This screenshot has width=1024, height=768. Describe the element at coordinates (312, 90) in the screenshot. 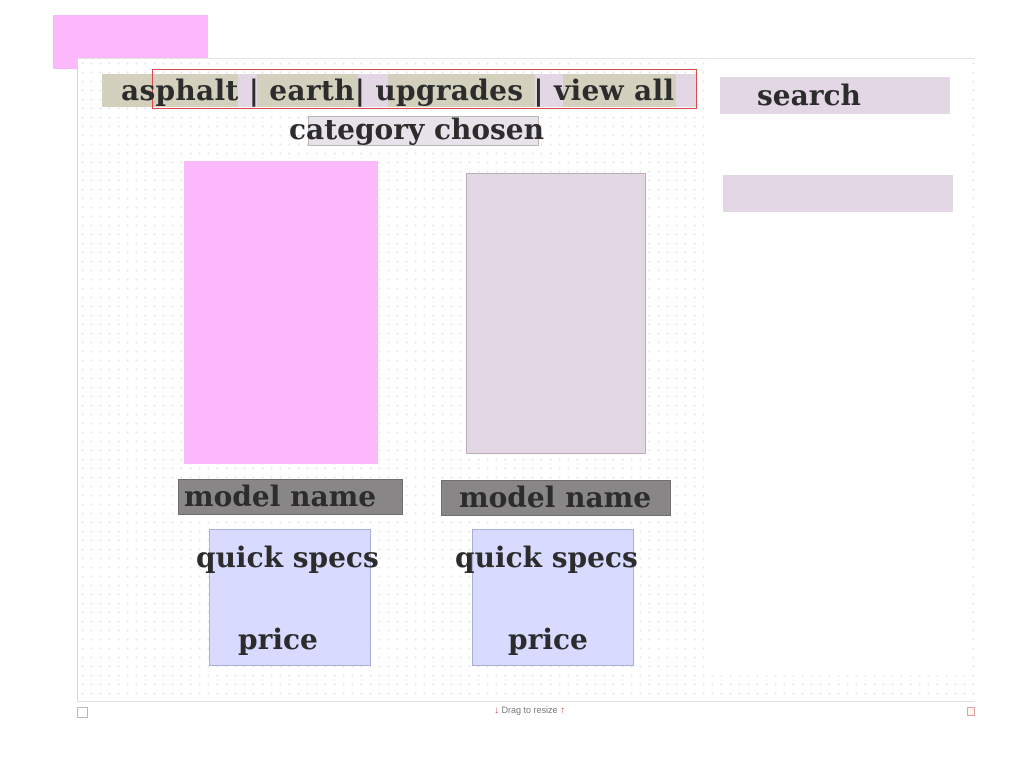

I see `nav-item-earth: earth` at that location.